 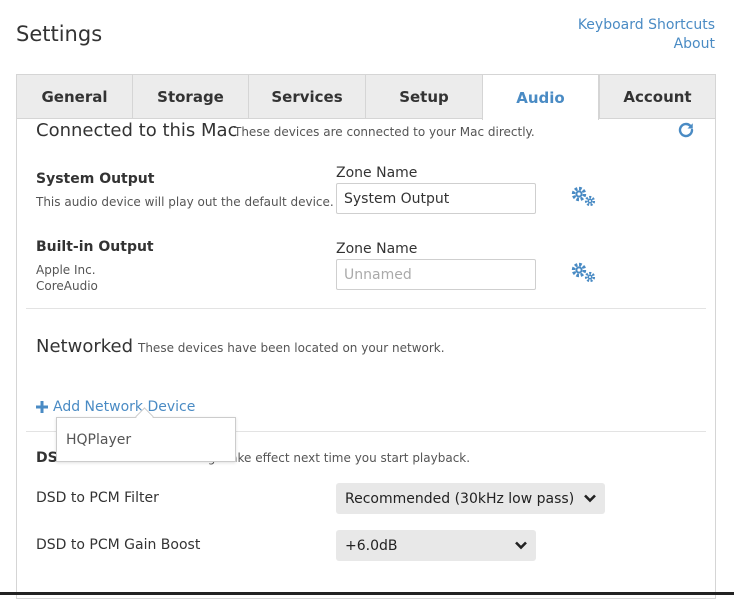 I want to click on dsd-filter-select: Recommended (30kHz low pass), so click(x=470, y=498).